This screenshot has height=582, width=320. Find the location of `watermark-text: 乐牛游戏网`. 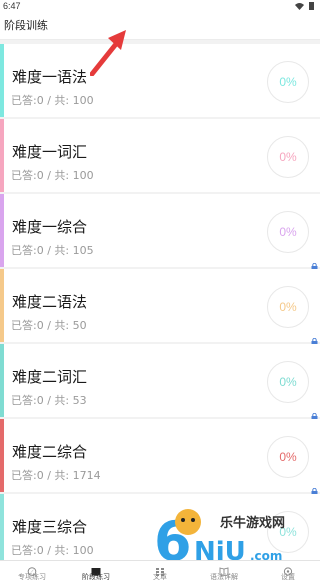

watermark-text: 乐牛游戏网 is located at coordinates (253, 523).